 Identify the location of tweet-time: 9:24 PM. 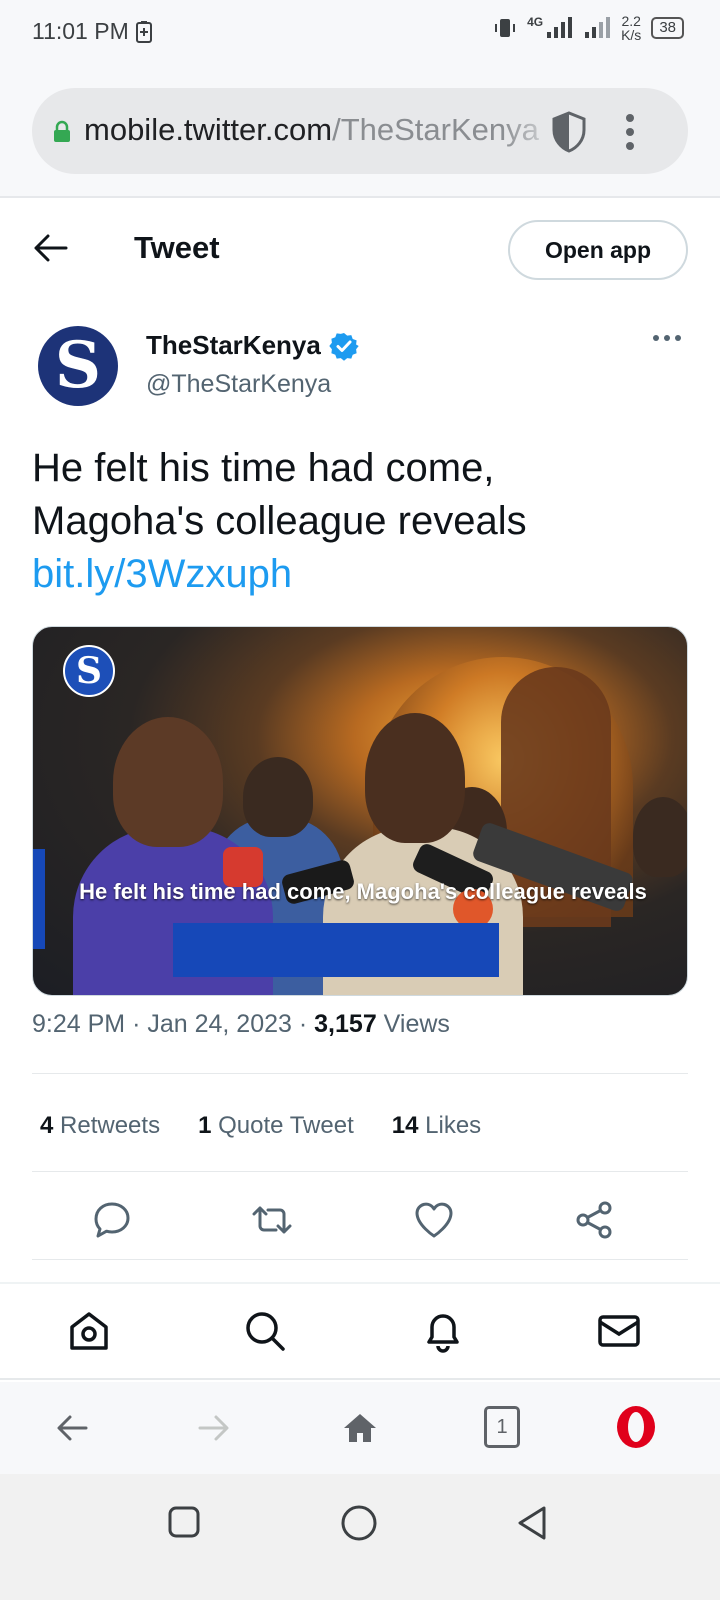
(78, 1024).